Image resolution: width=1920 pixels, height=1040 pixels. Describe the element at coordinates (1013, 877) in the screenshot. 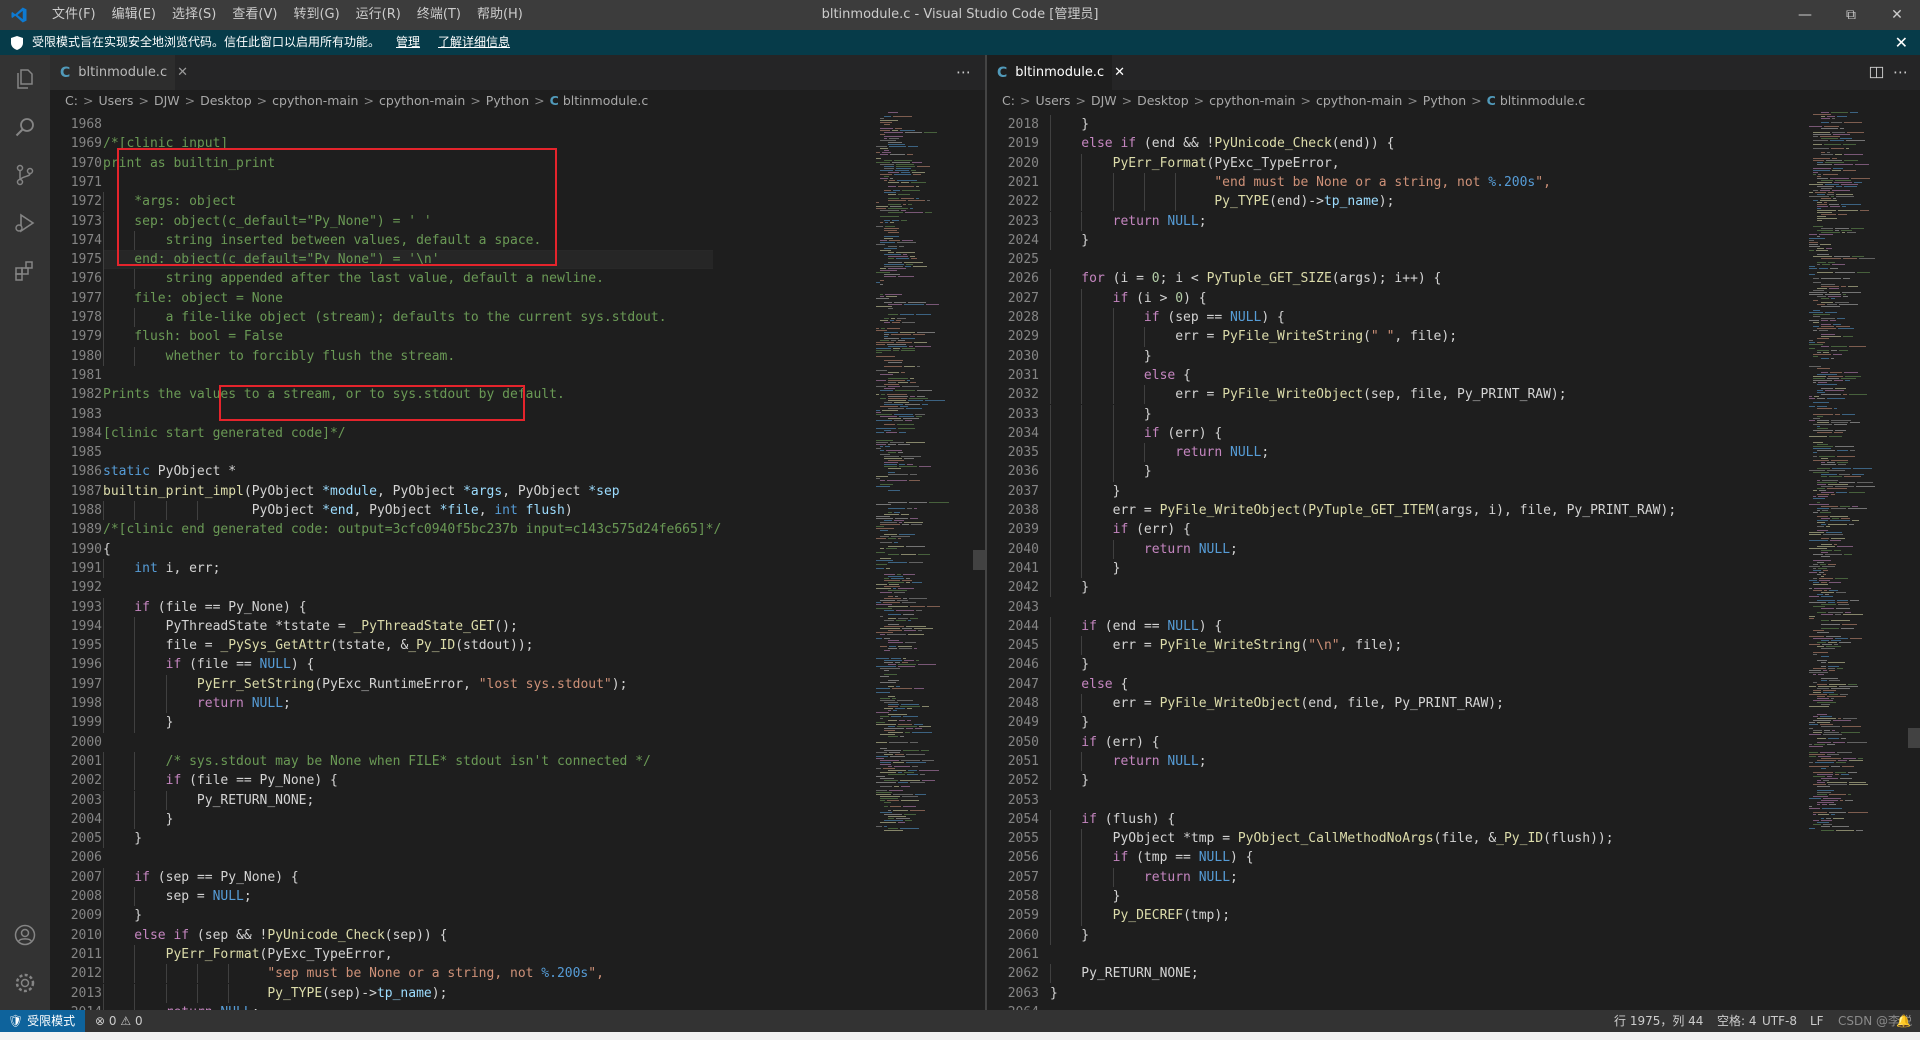

I see `line-number: 2057` at that location.